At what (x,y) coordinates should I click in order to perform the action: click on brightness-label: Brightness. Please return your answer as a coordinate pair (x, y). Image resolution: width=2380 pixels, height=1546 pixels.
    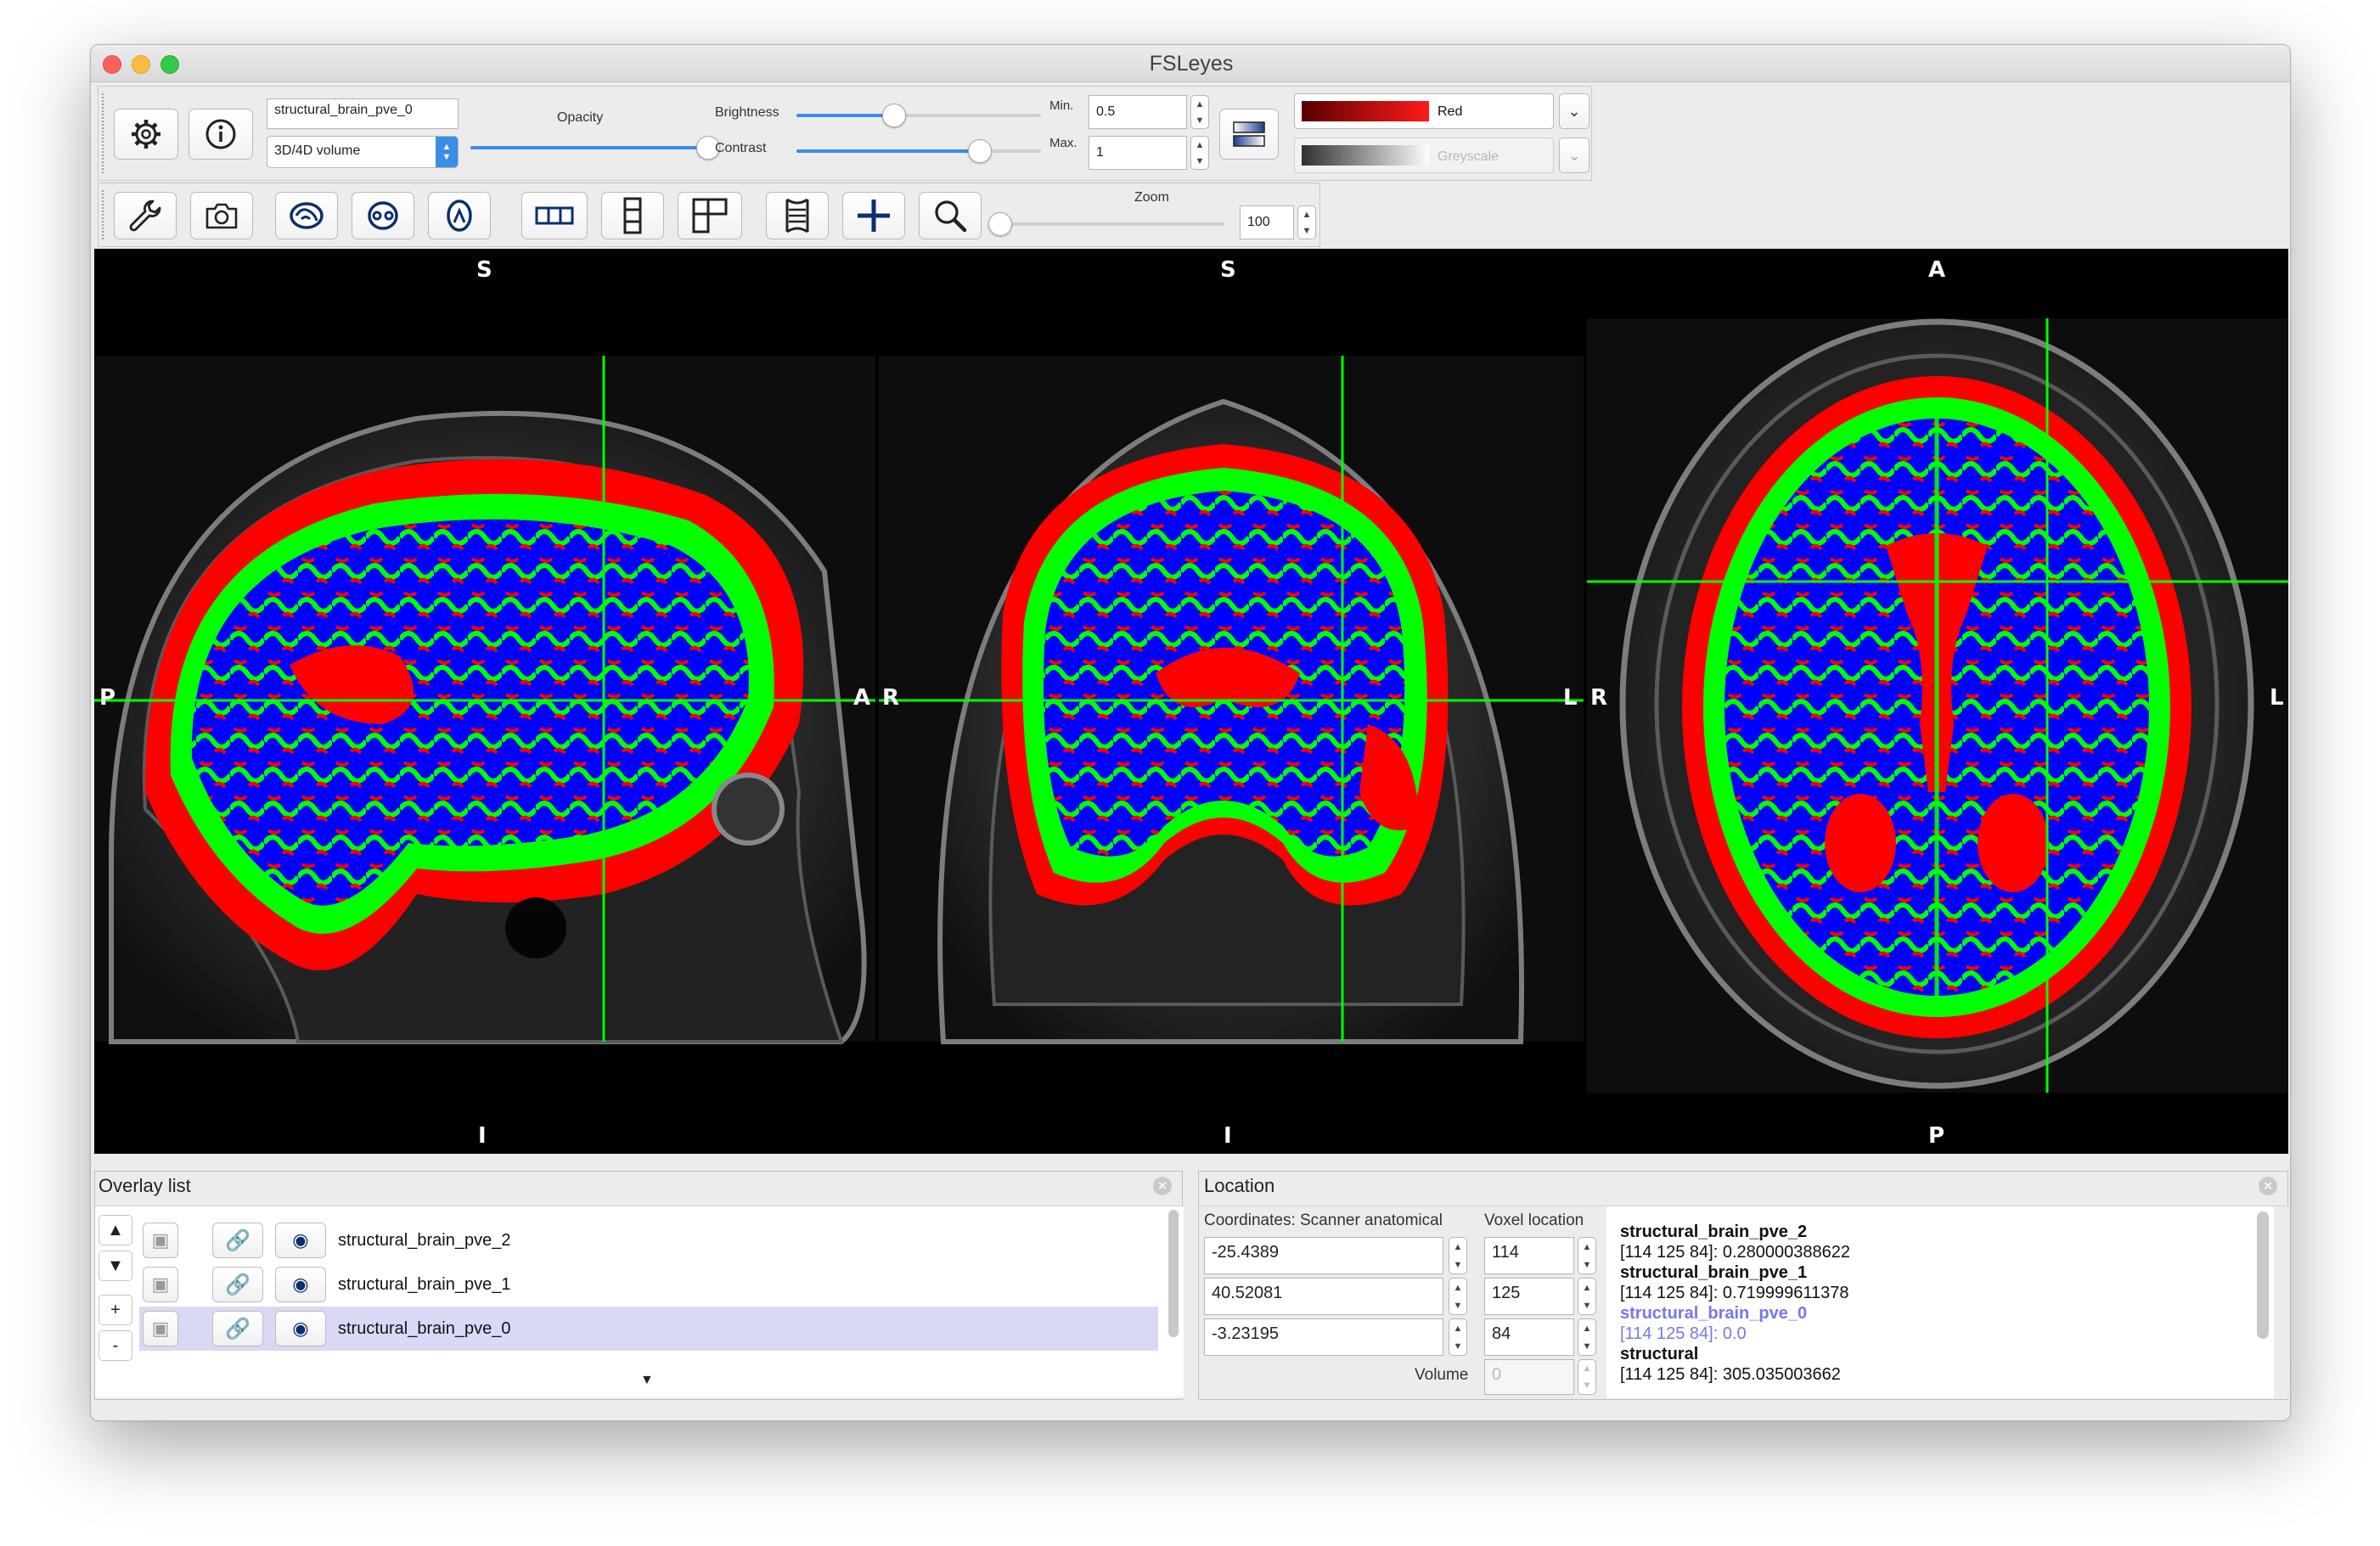
    Looking at the image, I should click on (747, 112).